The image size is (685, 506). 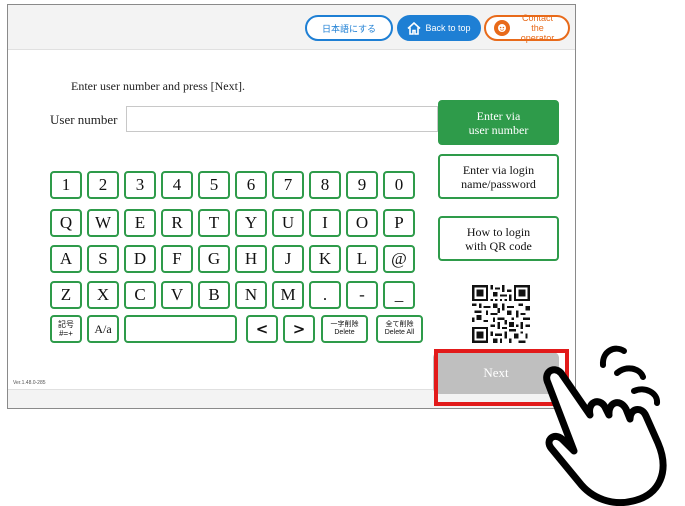 I want to click on operator-label-line2: operator, so click(x=537, y=38).